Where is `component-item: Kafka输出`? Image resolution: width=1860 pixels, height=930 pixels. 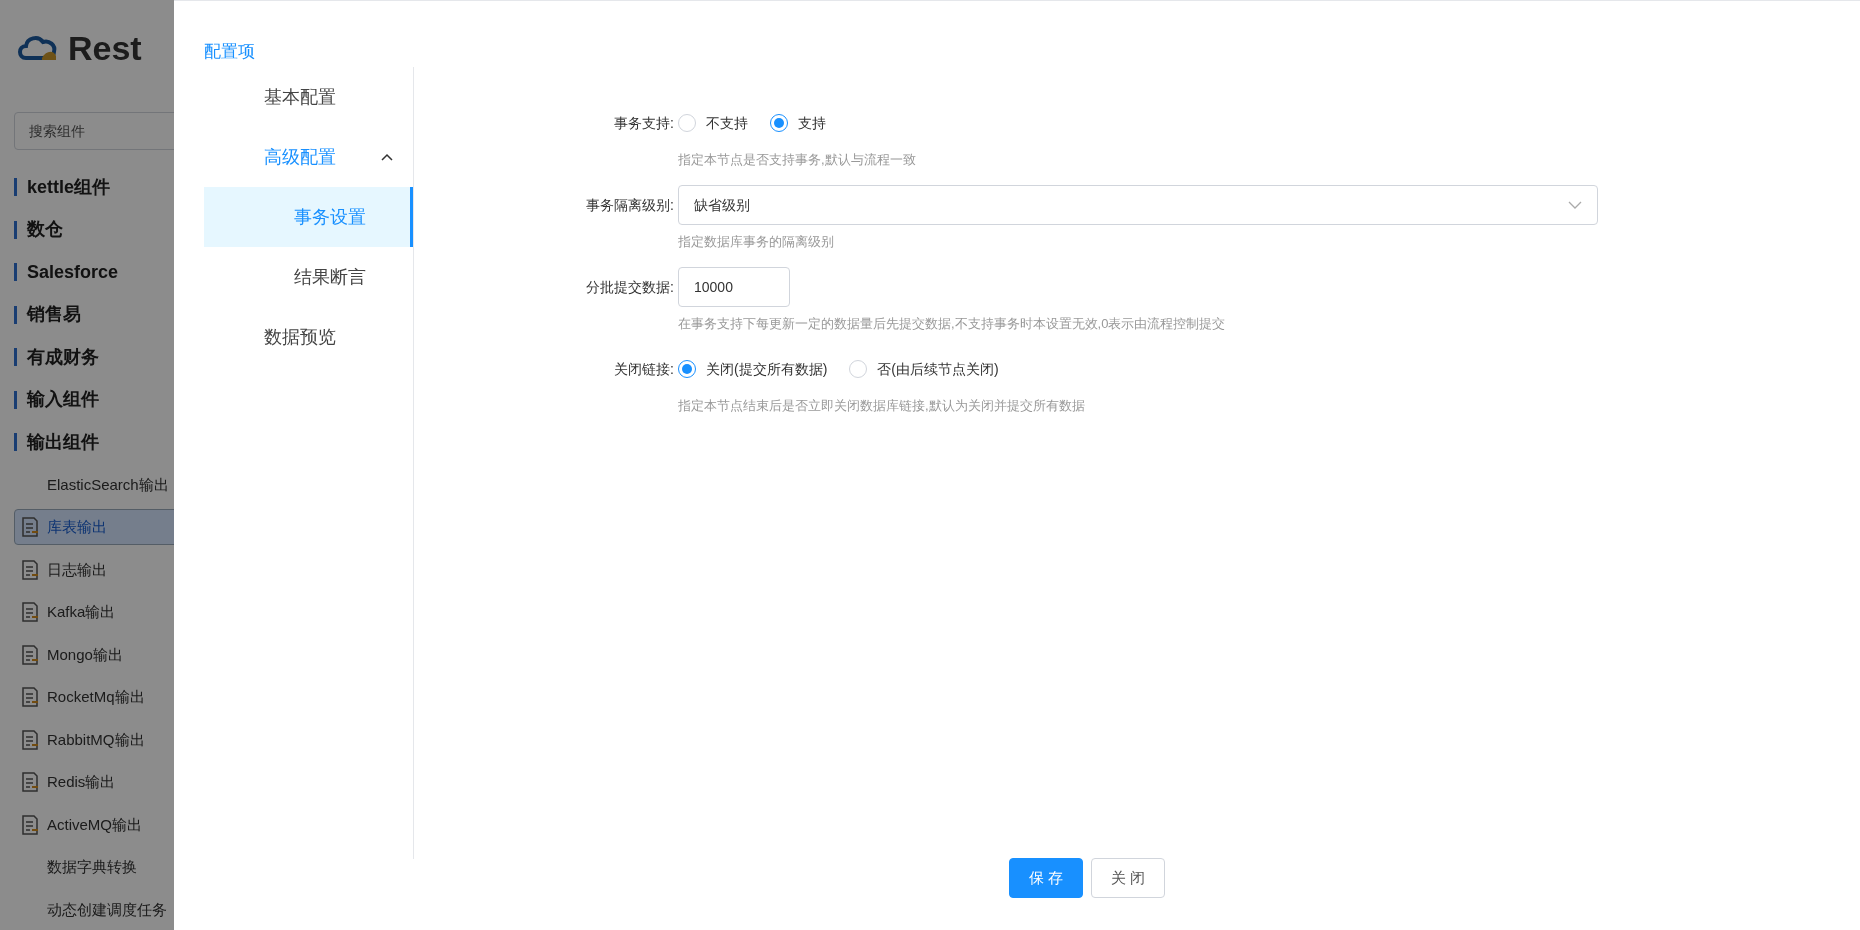
component-item: Kafka输出 is located at coordinates (94, 612).